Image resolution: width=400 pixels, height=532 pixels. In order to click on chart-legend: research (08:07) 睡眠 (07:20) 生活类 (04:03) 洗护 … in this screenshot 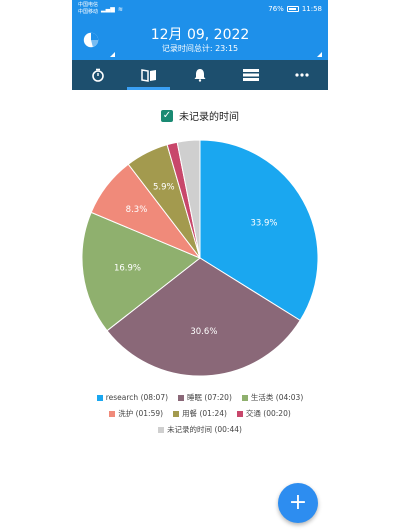, I will do `click(200, 416)`.